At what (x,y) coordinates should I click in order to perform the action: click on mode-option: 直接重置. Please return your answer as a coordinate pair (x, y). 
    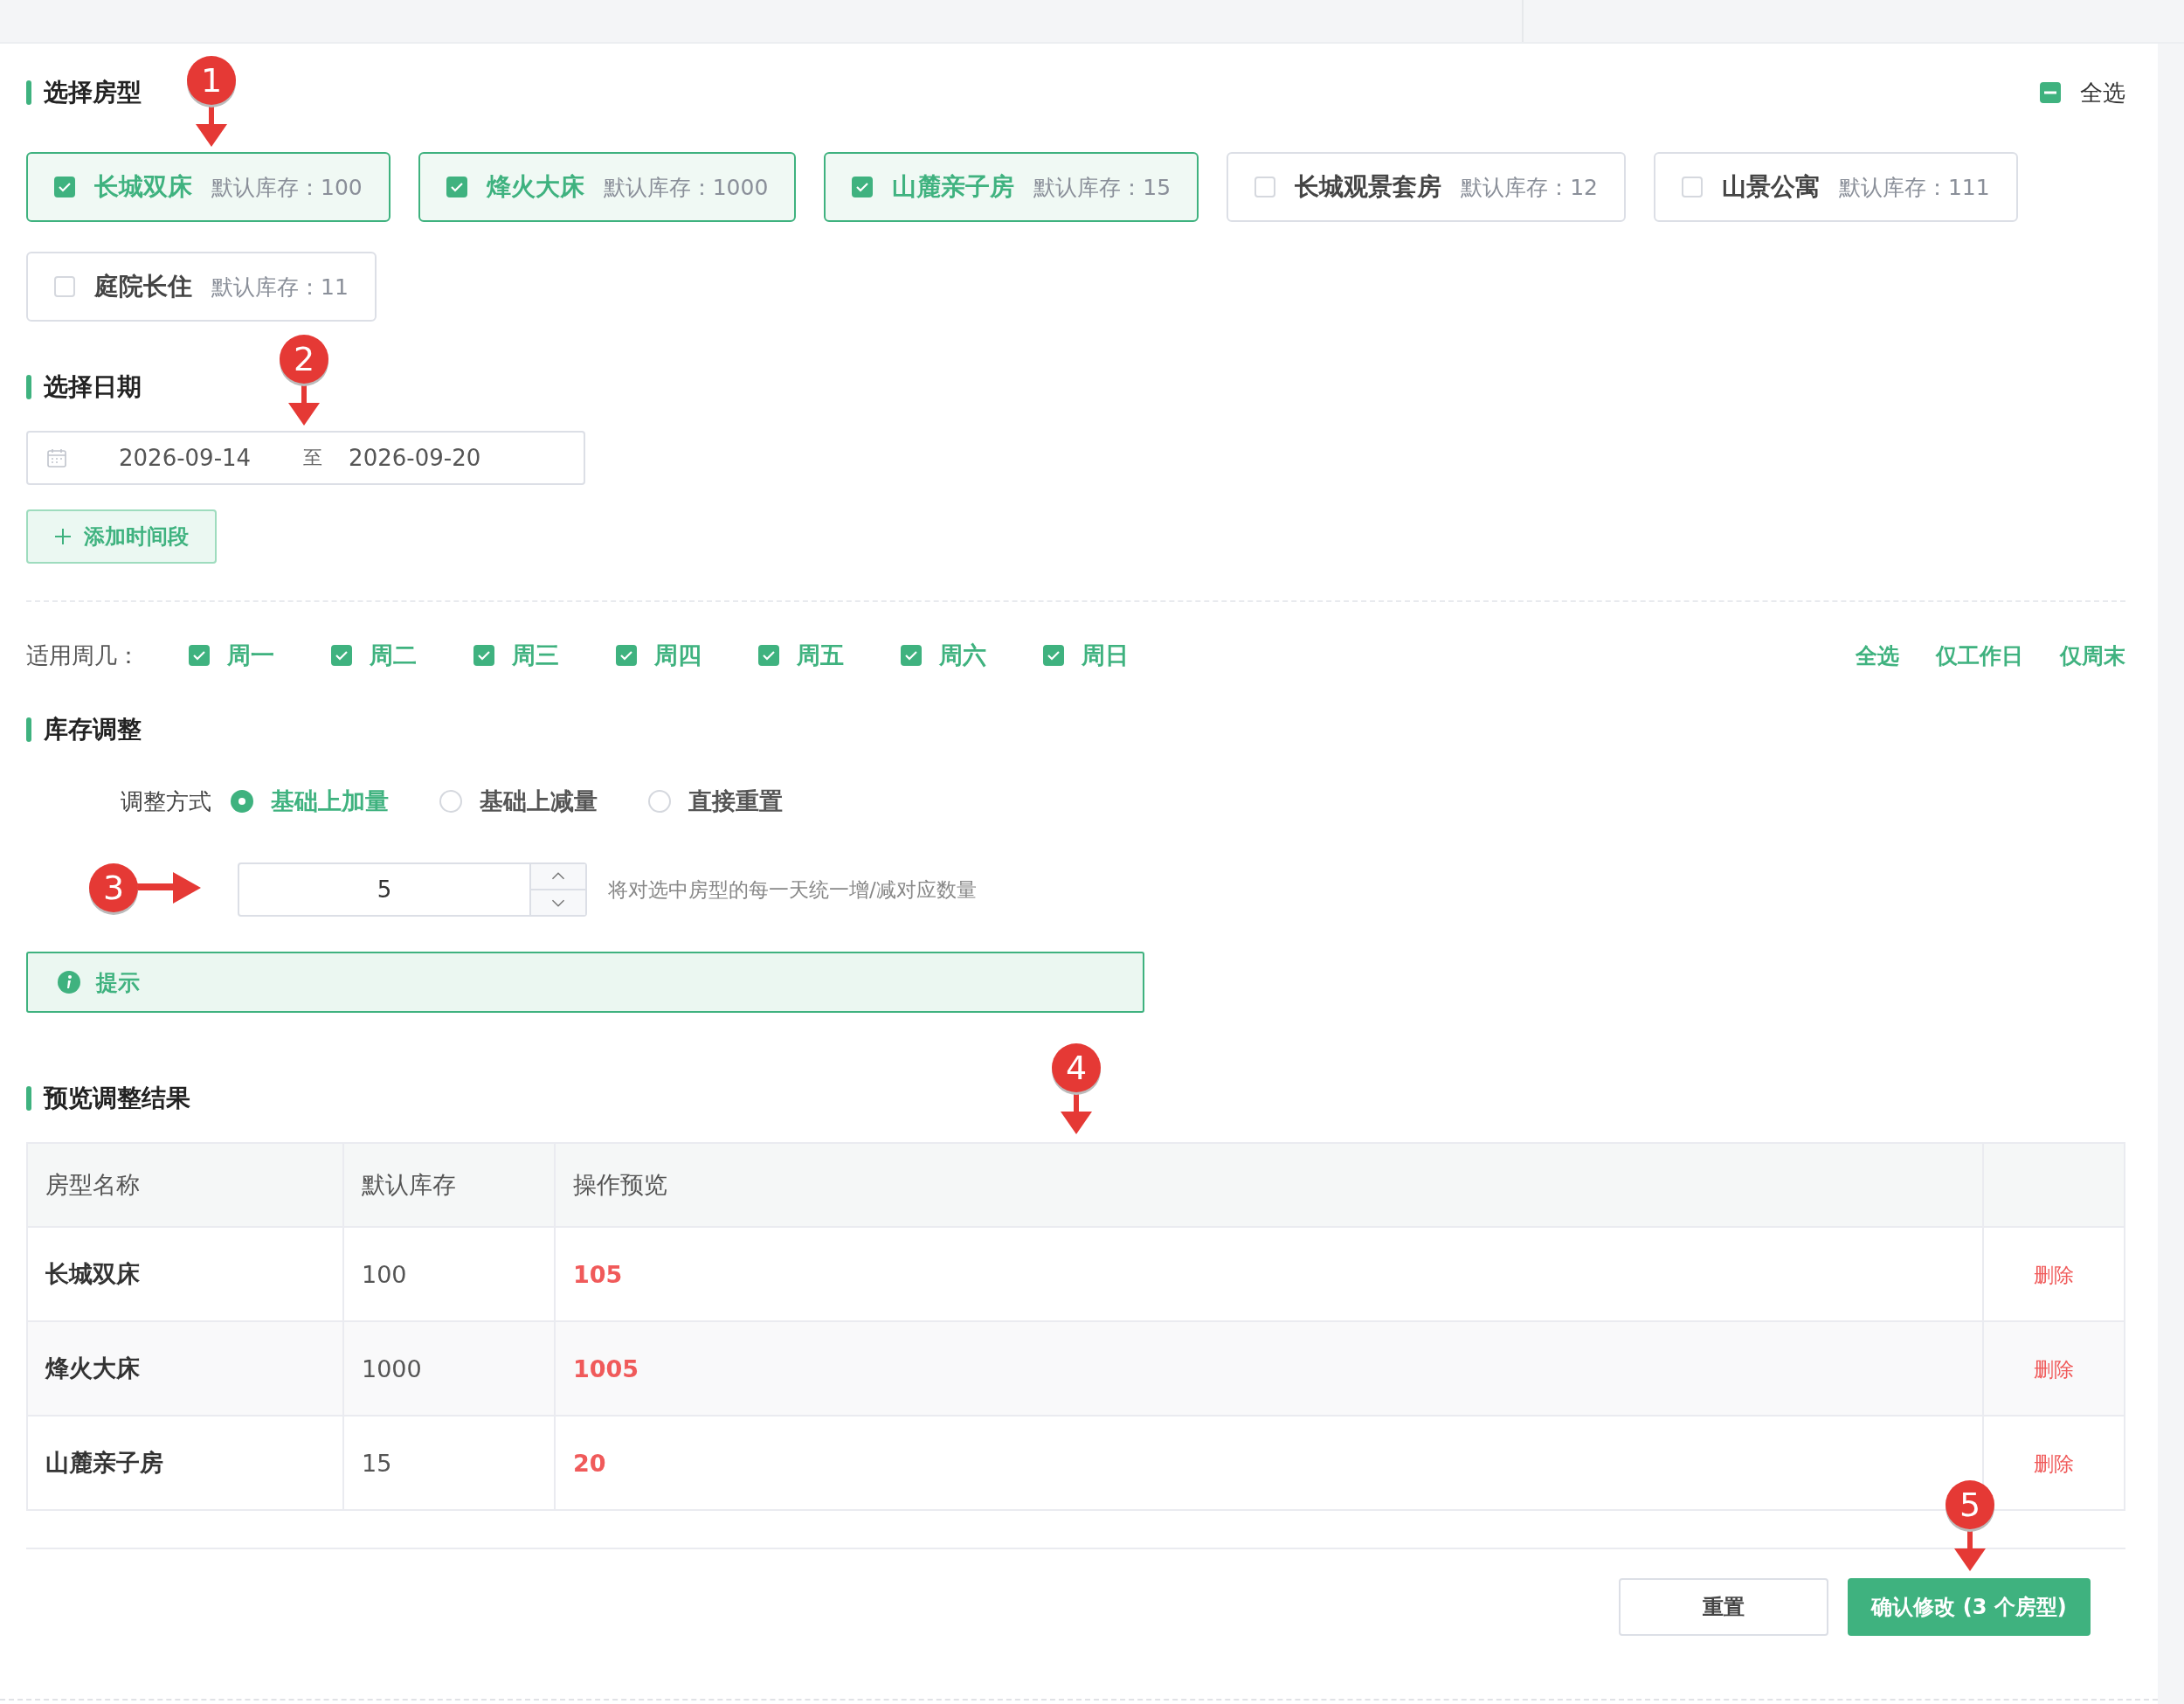
    Looking at the image, I should click on (735, 801).